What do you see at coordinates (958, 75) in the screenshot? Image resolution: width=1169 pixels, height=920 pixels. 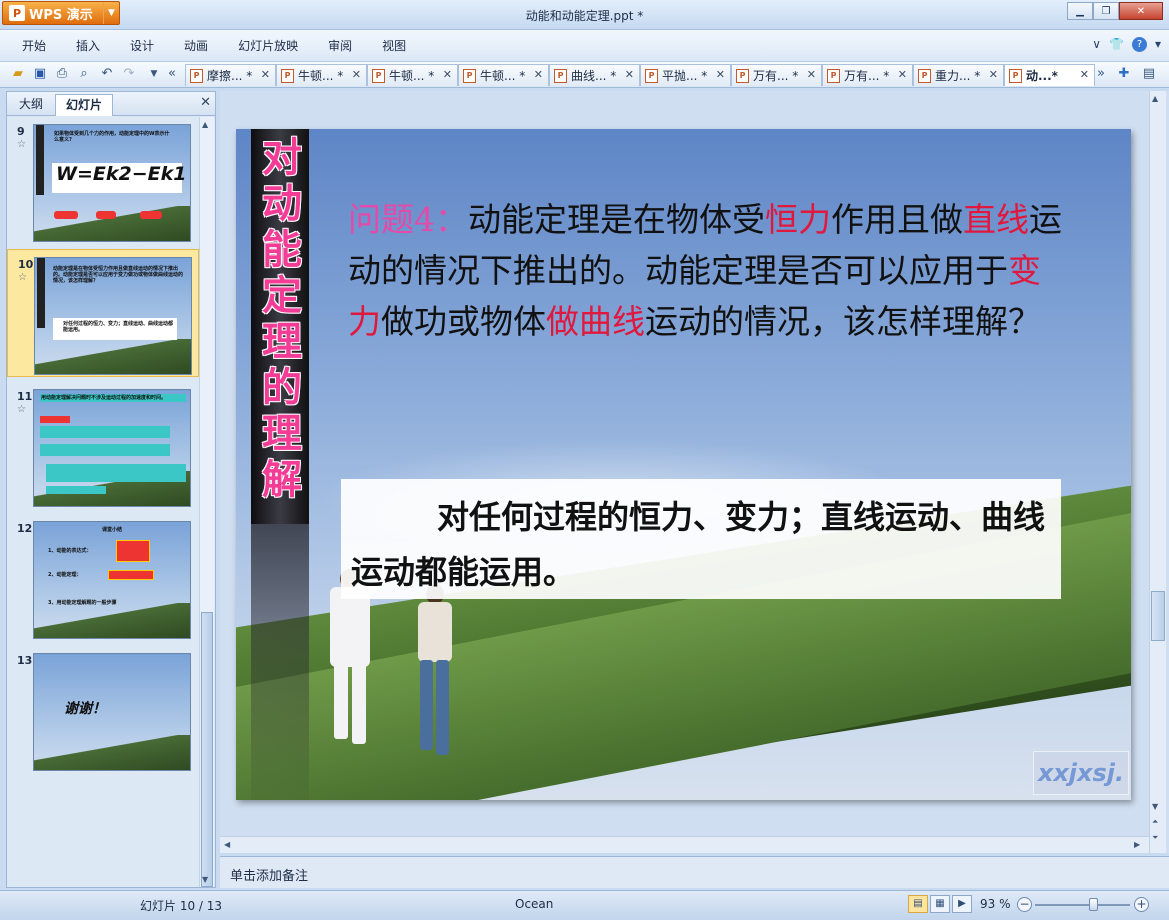 I see `doc-tab: P 重力... * ✕` at bounding box center [958, 75].